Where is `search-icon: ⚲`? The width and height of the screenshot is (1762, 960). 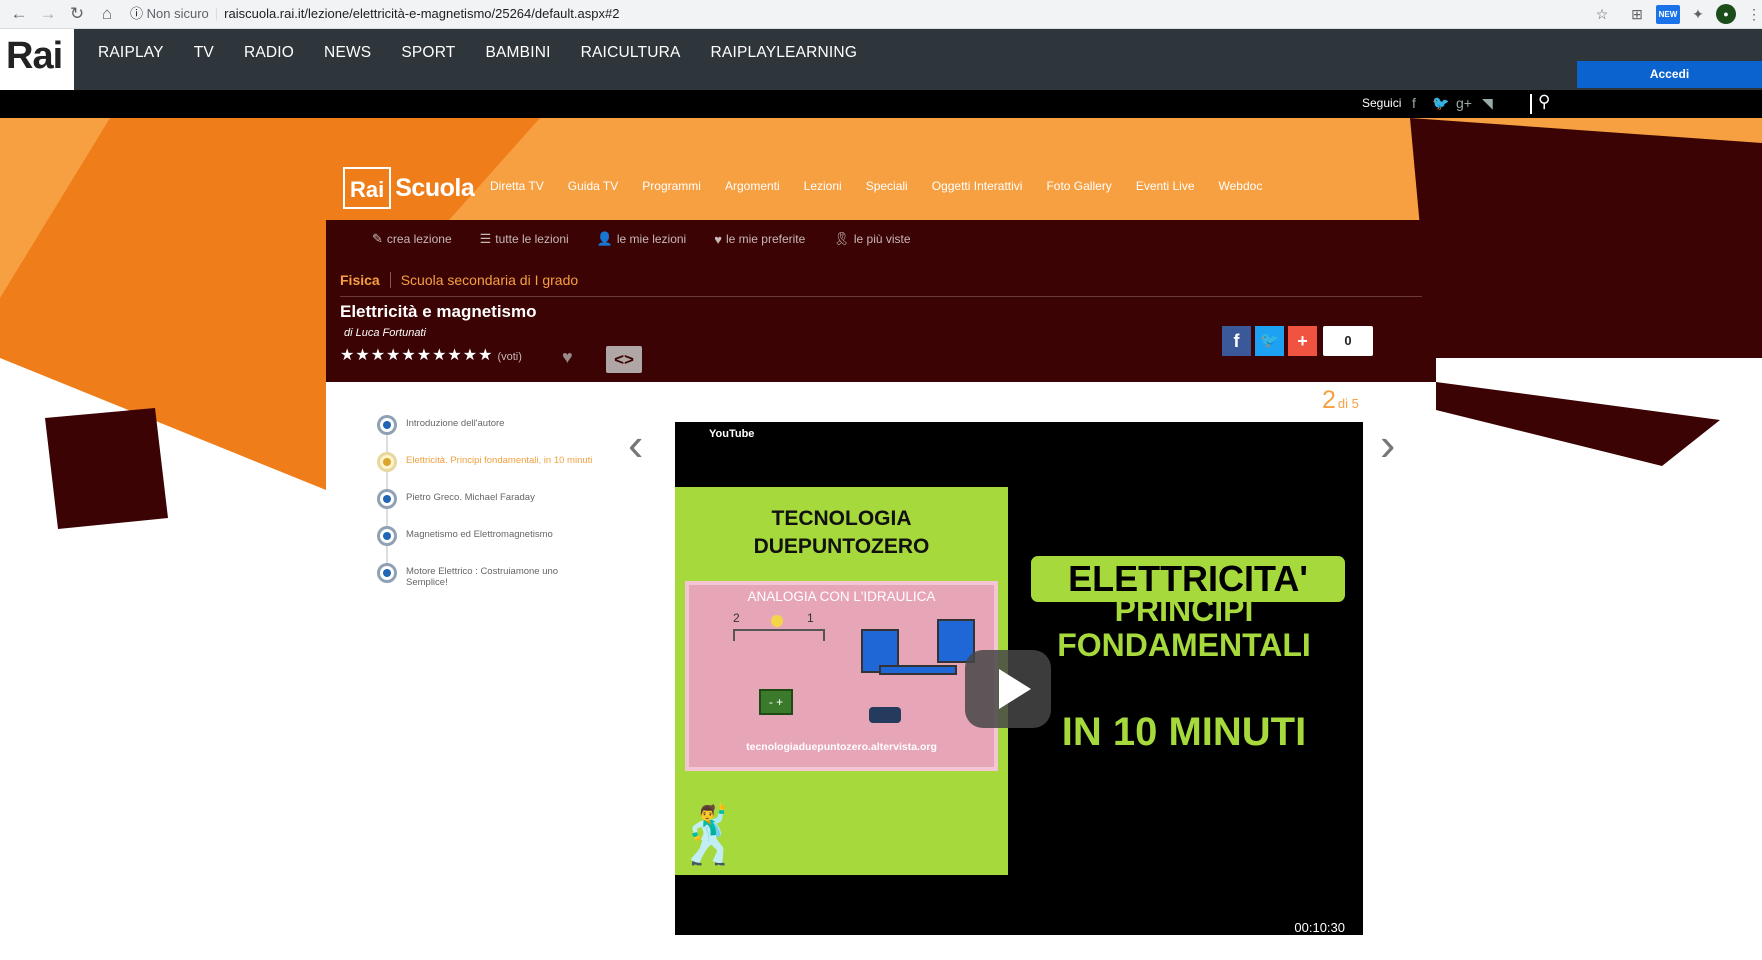 search-icon: ⚲ is located at coordinates (1544, 102).